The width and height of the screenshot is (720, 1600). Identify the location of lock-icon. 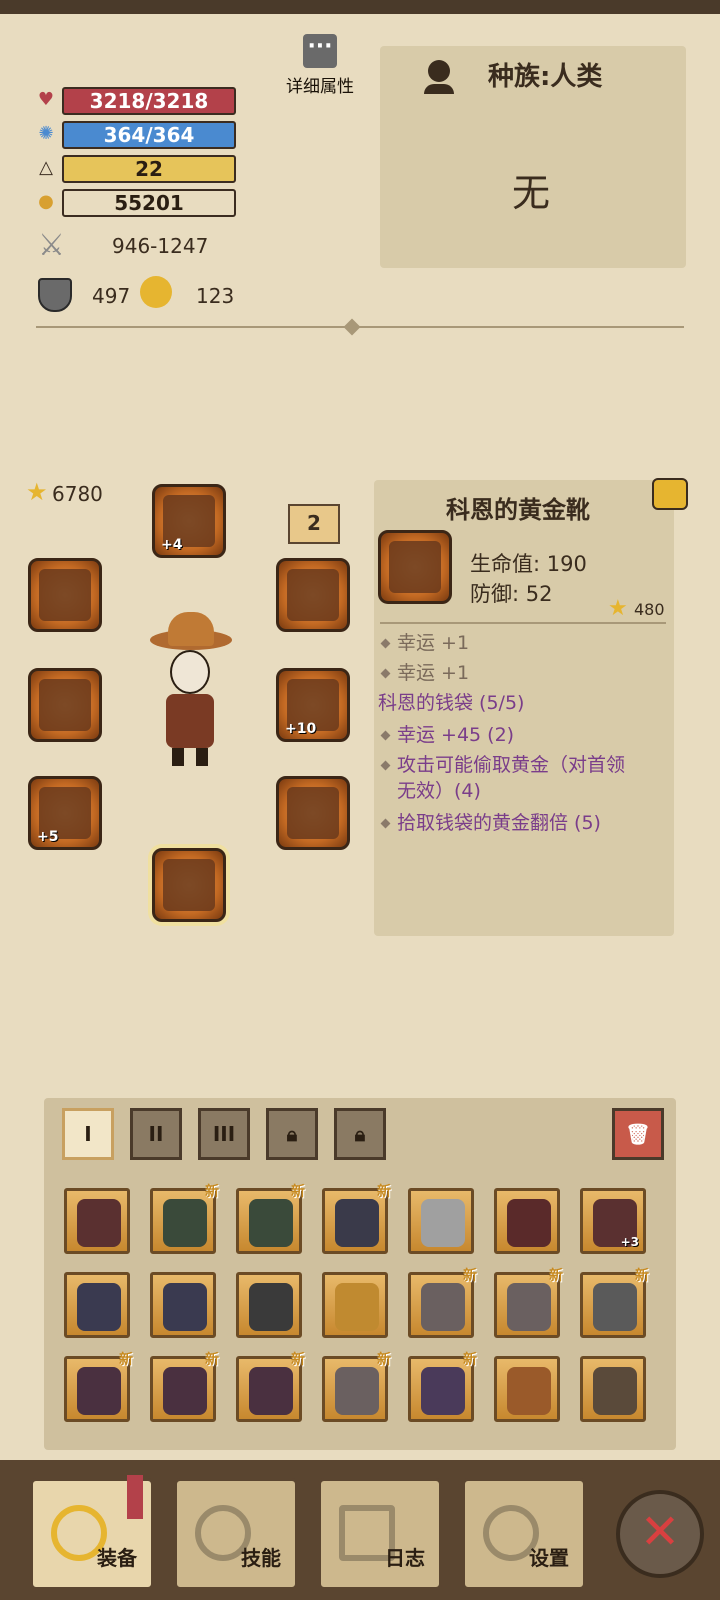
(670, 494).